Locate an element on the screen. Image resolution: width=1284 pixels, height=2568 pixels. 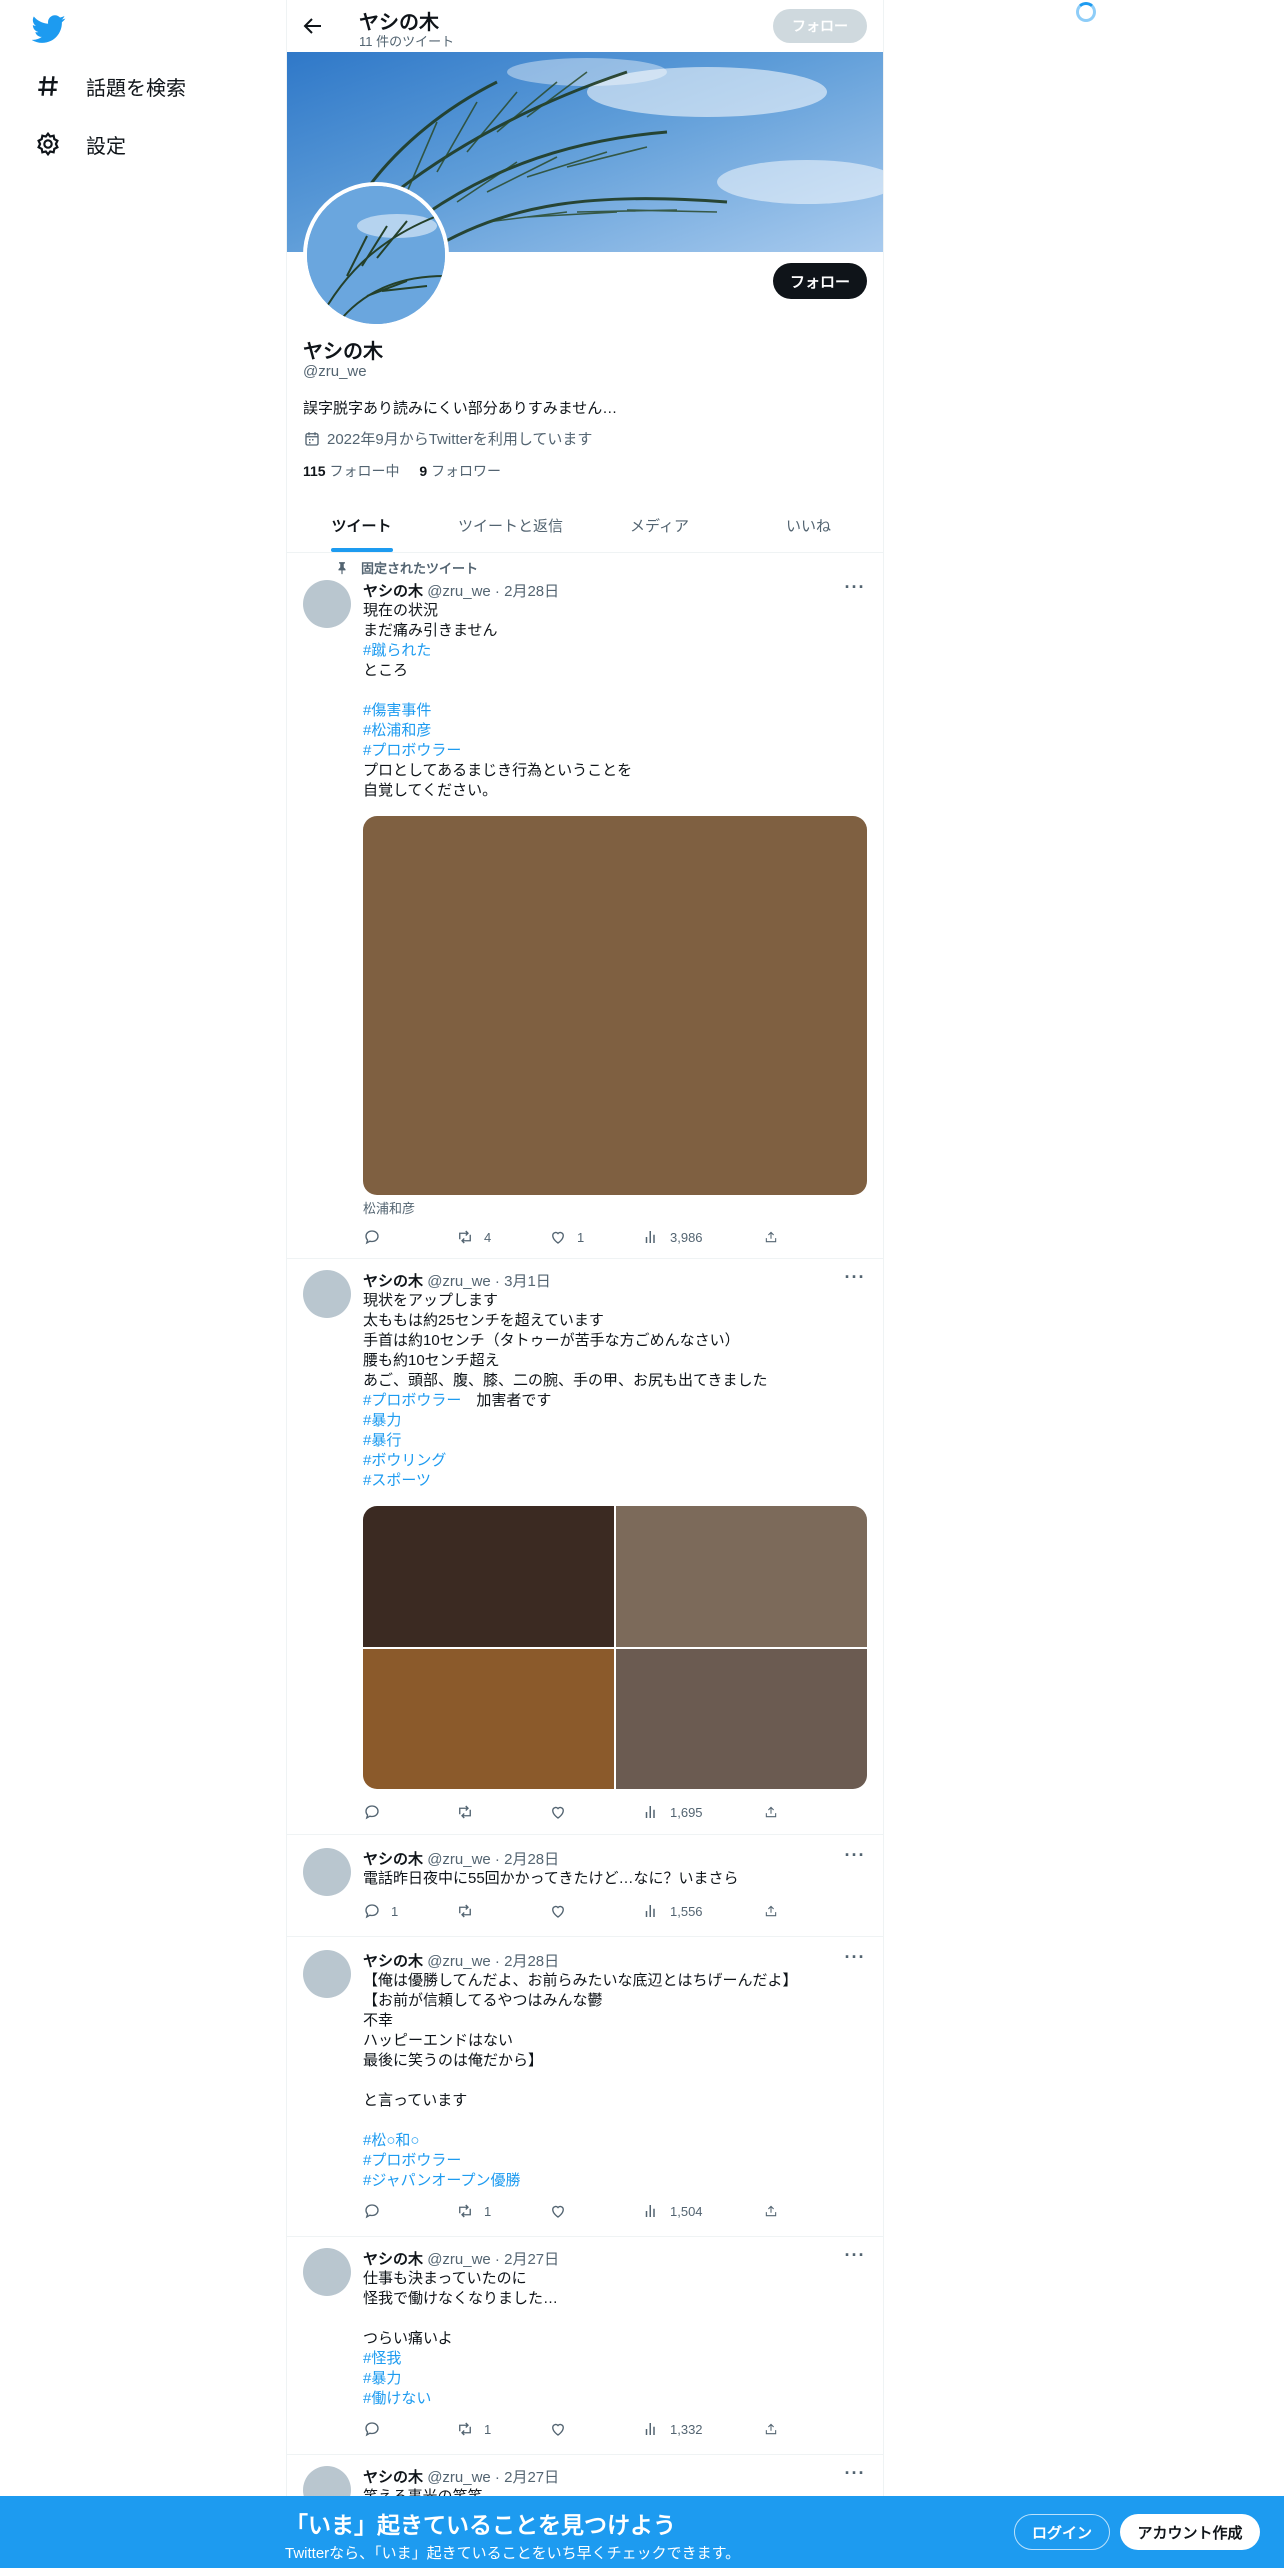
media-caption: 松浦和彦 is located at coordinates (389, 1207).